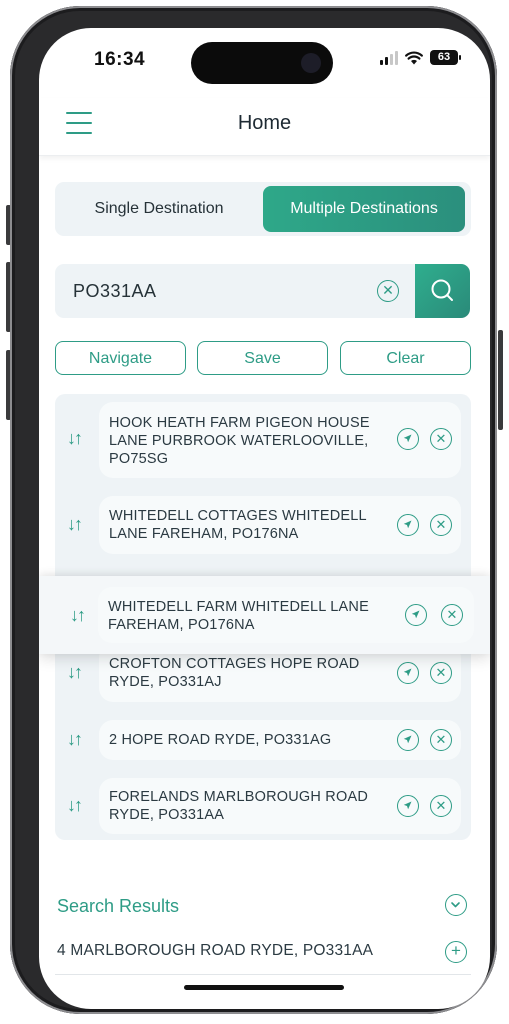 The width and height of the screenshot is (509, 1024). I want to click on camera-icon, so click(311, 63).